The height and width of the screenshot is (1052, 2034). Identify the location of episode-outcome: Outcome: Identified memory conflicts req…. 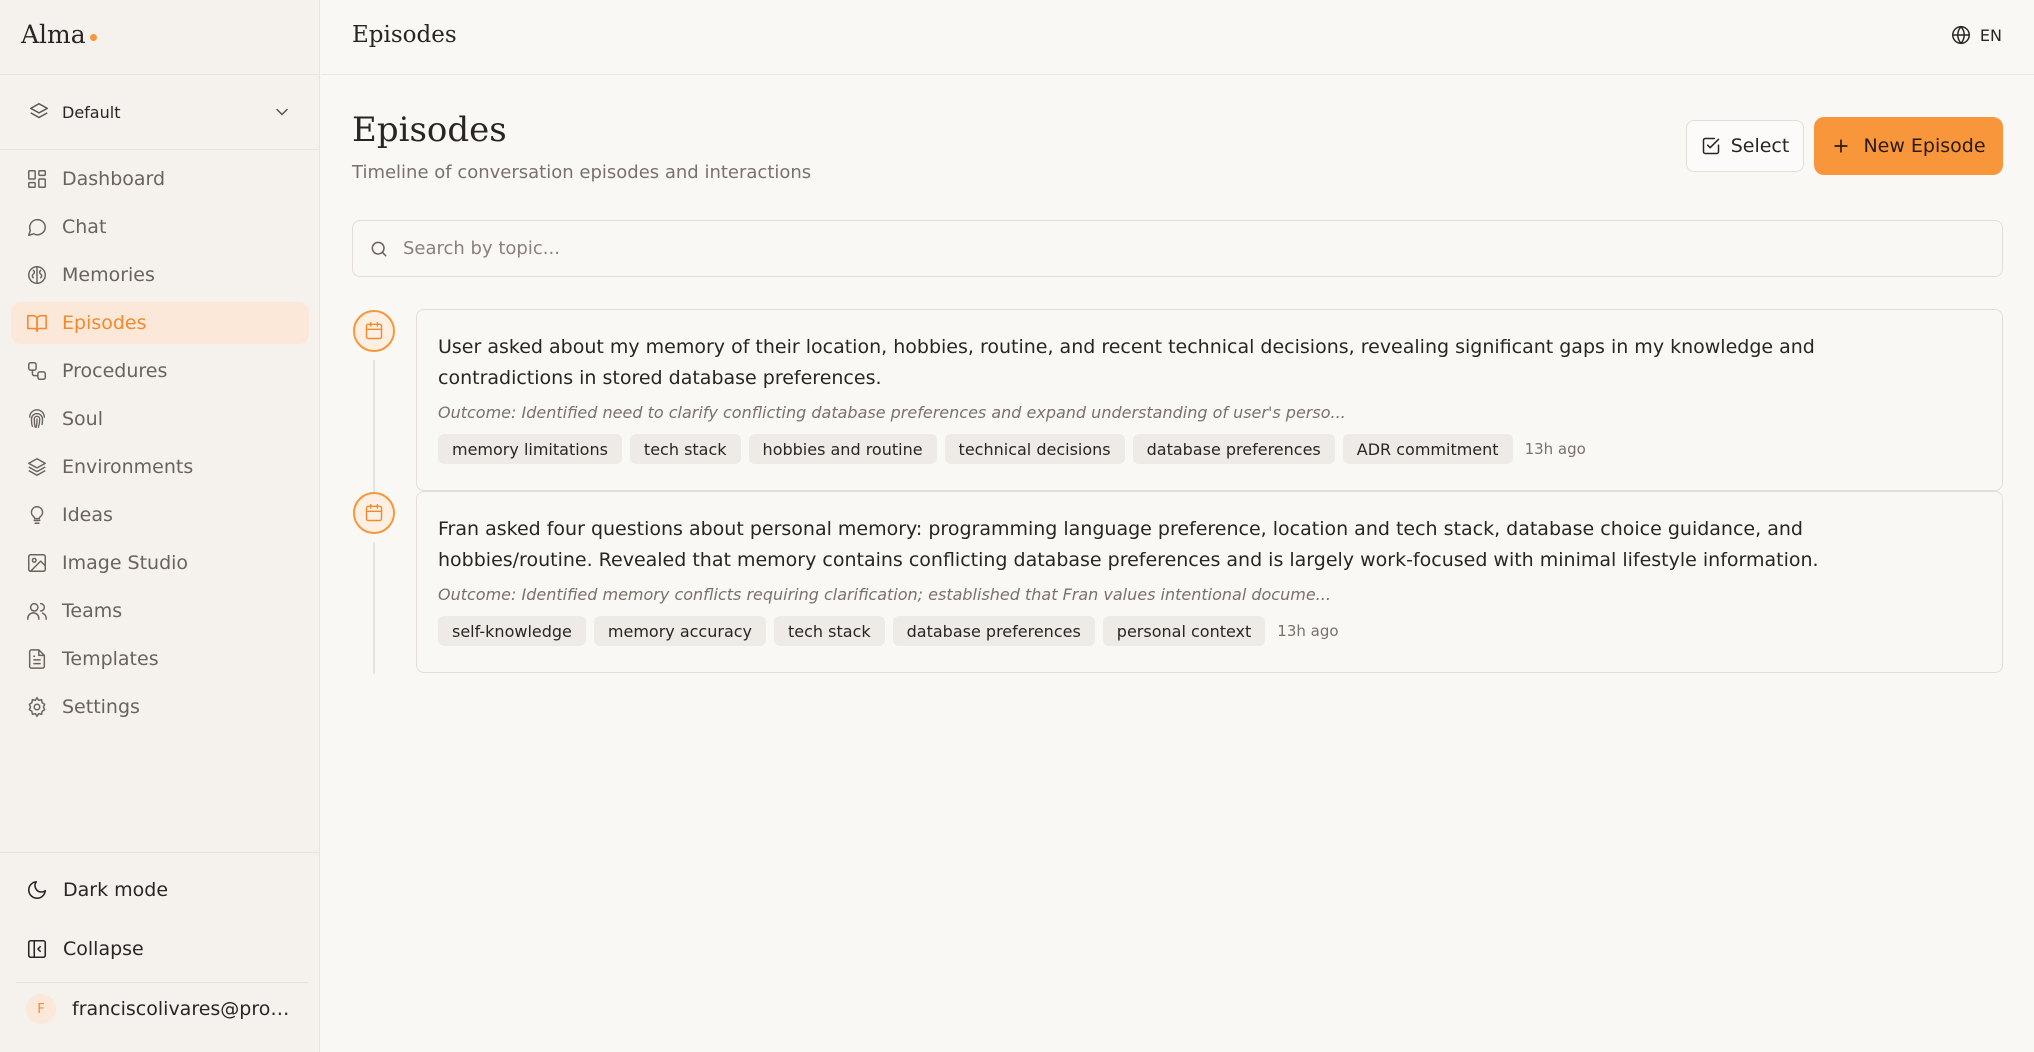
(884, 594).